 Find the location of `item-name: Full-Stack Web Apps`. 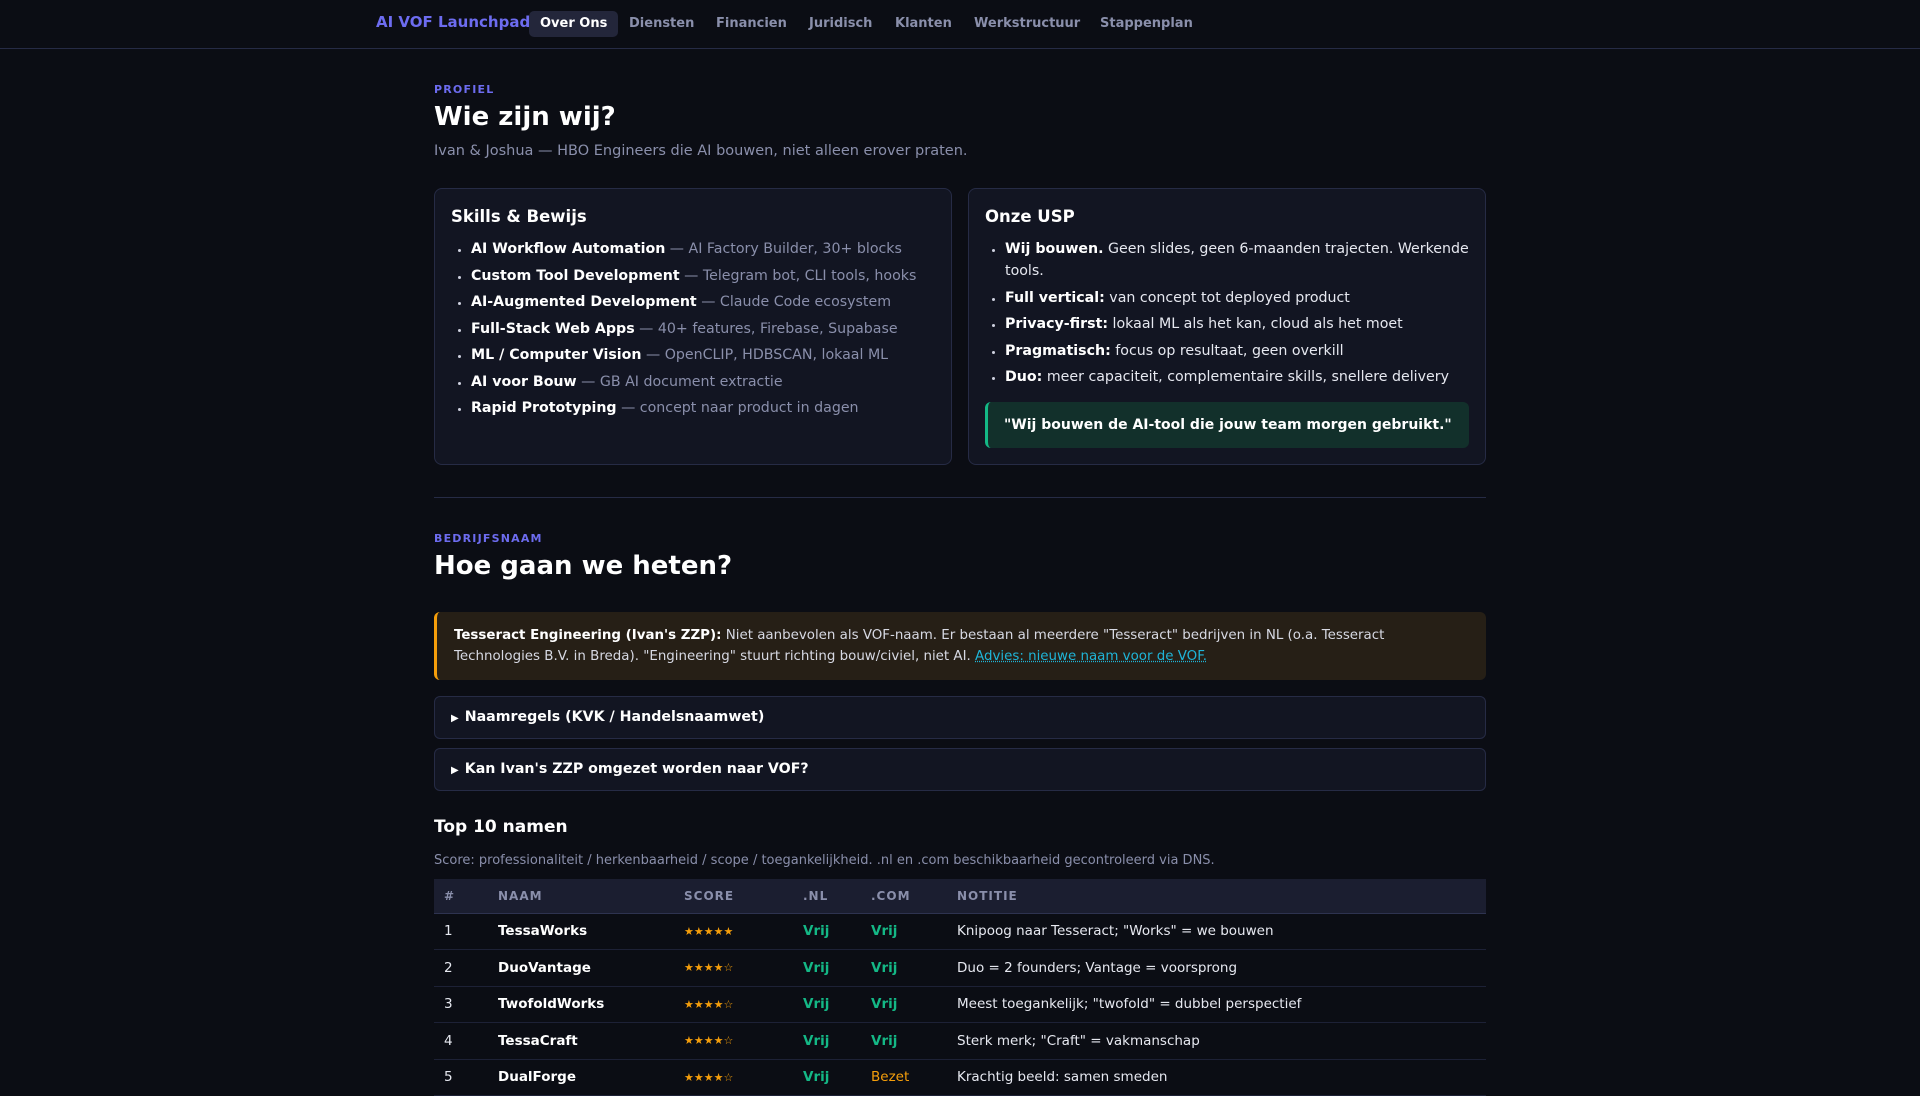

item-name: Full-Stack Web Apps is located at coordinates (553, 328).